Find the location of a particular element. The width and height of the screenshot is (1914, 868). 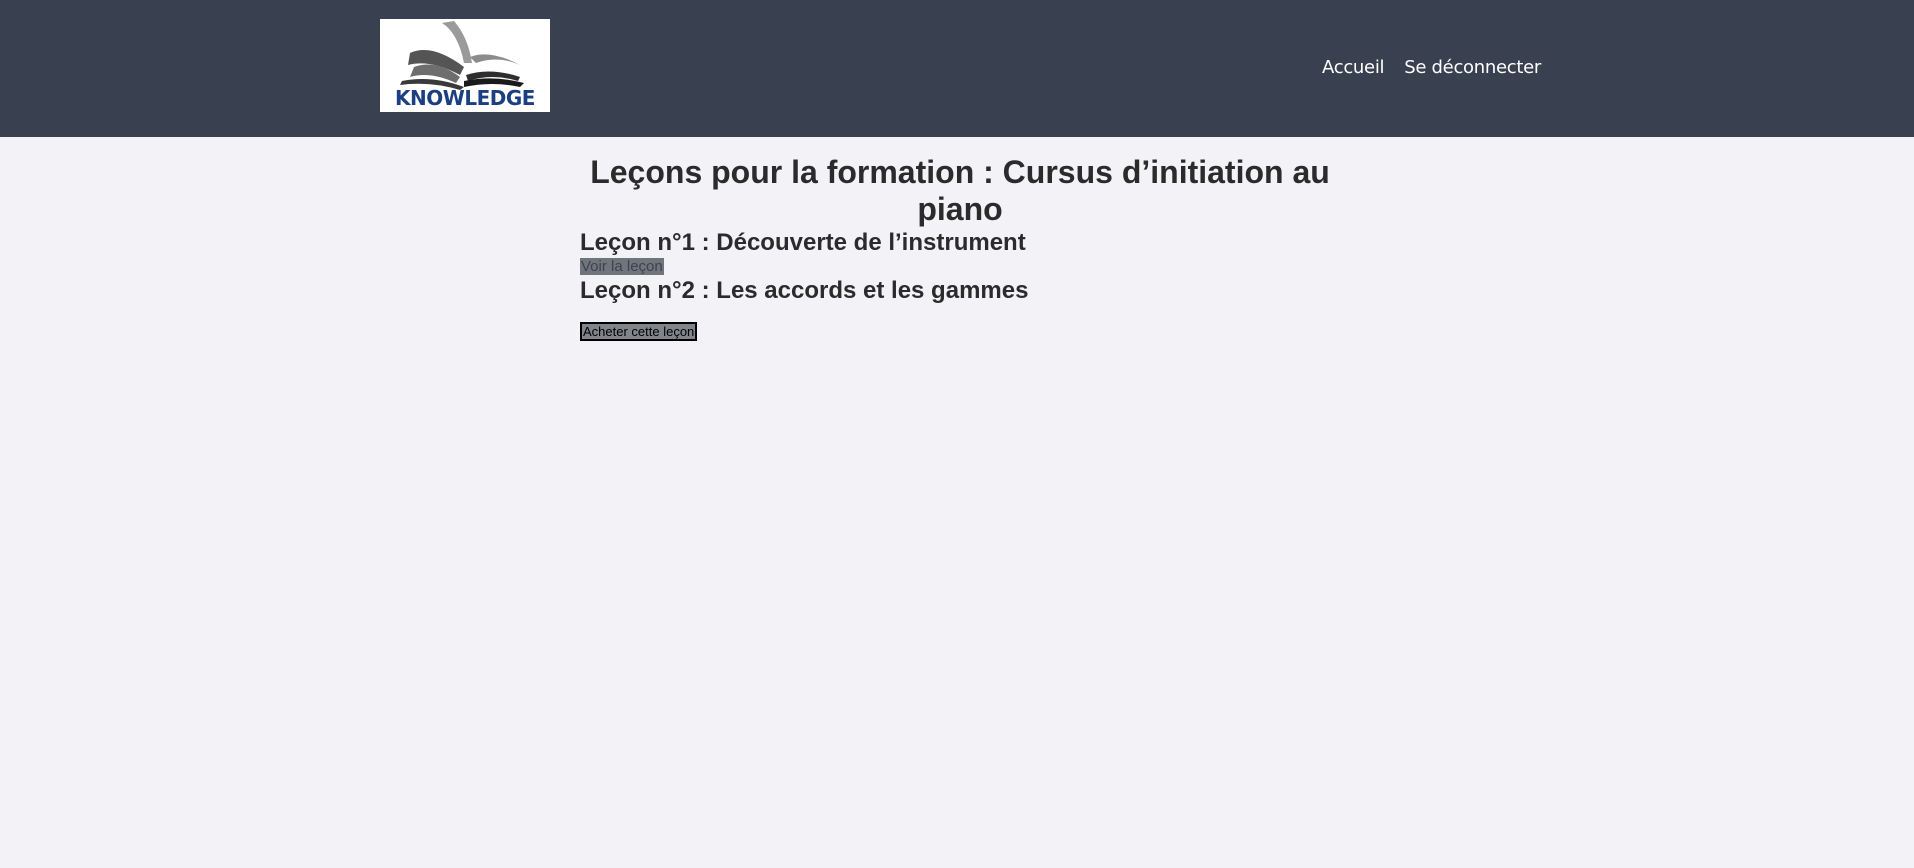

knowledge-logo: KNOWLEDGE is located at coordinates (465, 65).